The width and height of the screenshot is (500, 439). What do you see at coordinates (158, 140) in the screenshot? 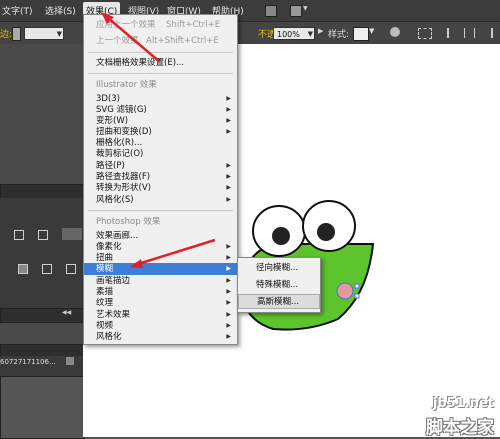
I see `annotation-overlay` at bounding box center [158, 140].